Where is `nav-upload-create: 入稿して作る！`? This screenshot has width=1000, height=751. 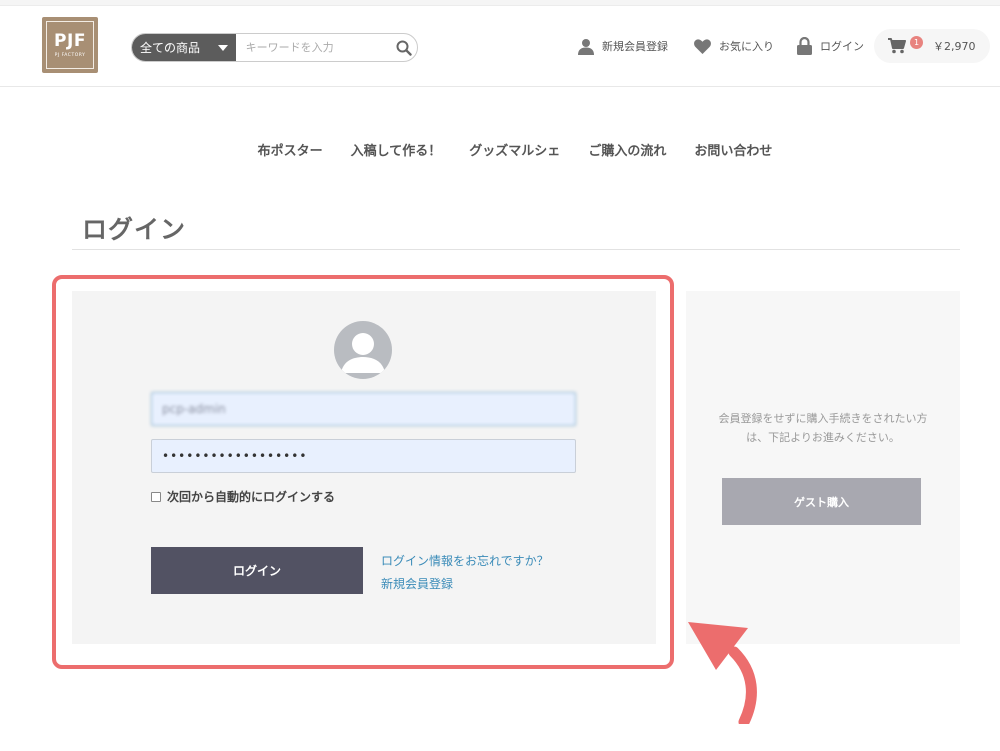 nav-upload-create: 入稿して作る！ is located at coordinates (396, 152).